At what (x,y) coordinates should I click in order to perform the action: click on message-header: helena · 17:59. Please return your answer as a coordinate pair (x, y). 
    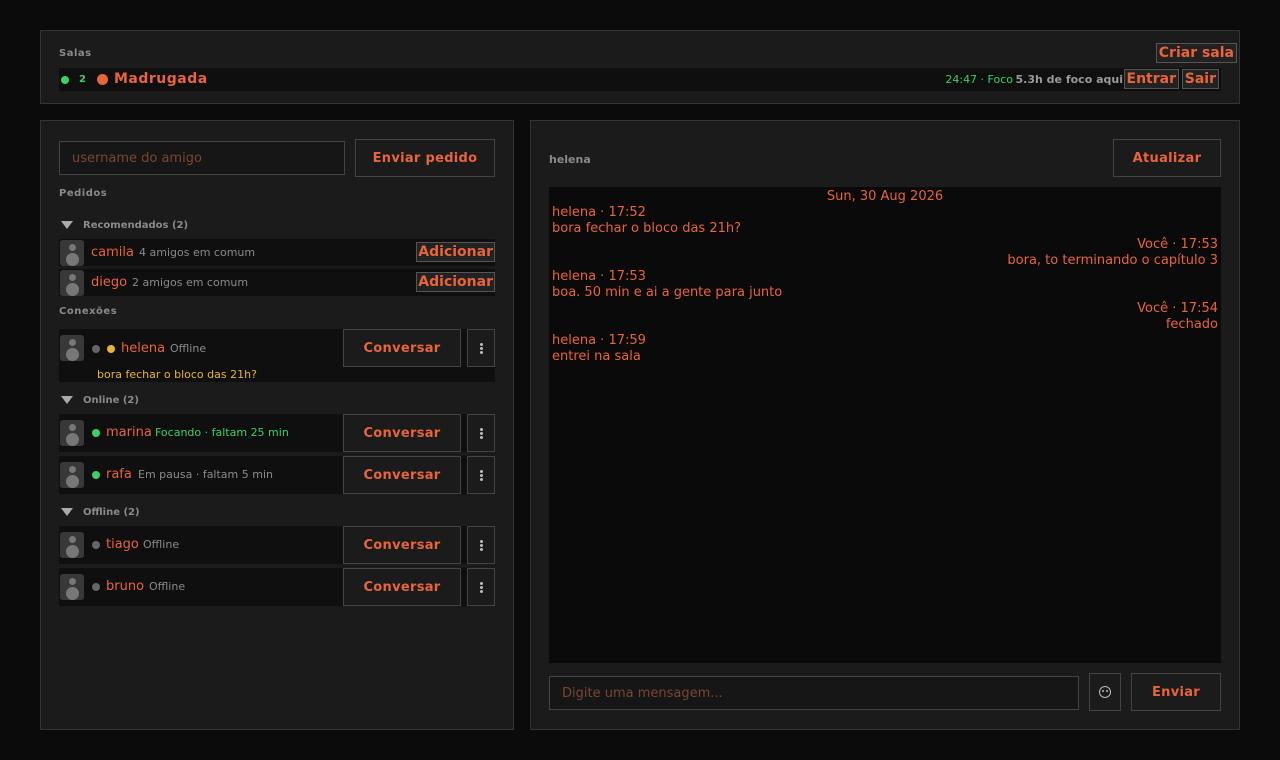
    Looking at the image, I should click on (599, 340).